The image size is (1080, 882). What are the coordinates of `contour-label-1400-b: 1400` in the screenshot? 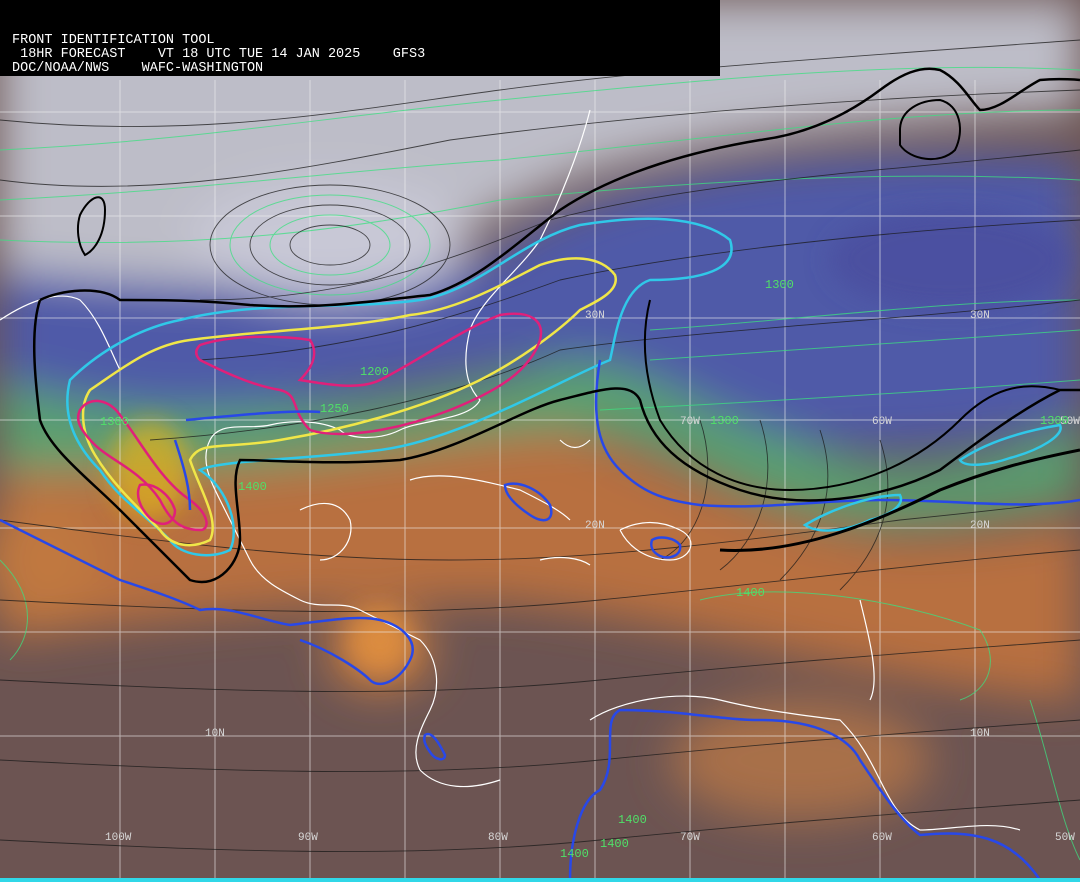 It's located at (750, 593).